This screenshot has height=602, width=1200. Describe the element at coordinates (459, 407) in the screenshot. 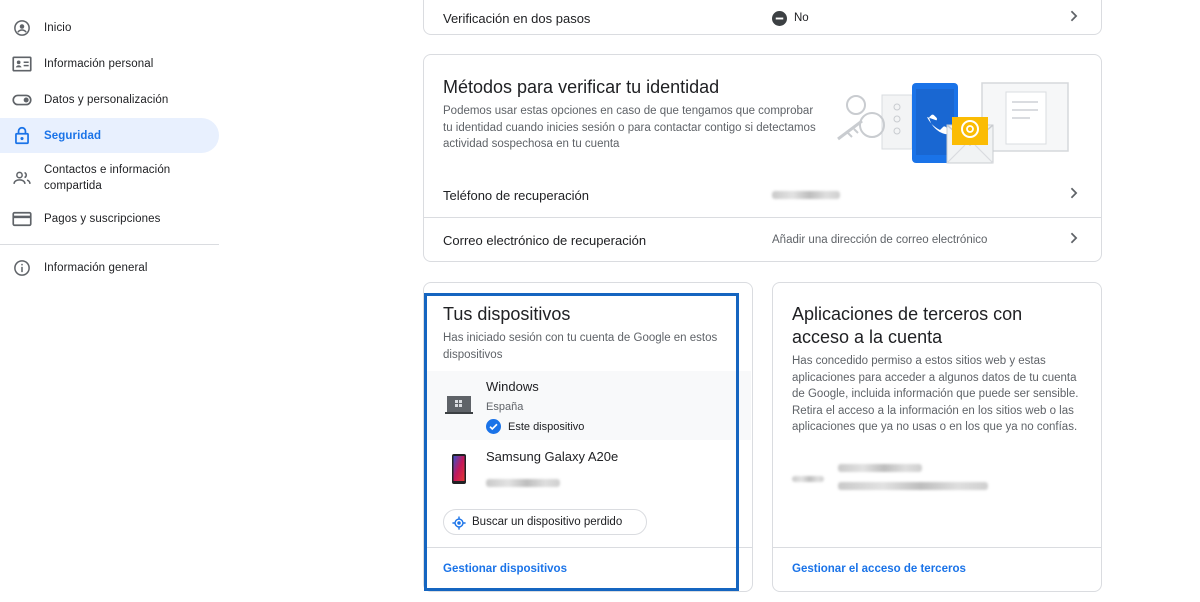

I see `laptop-icon` at that location.